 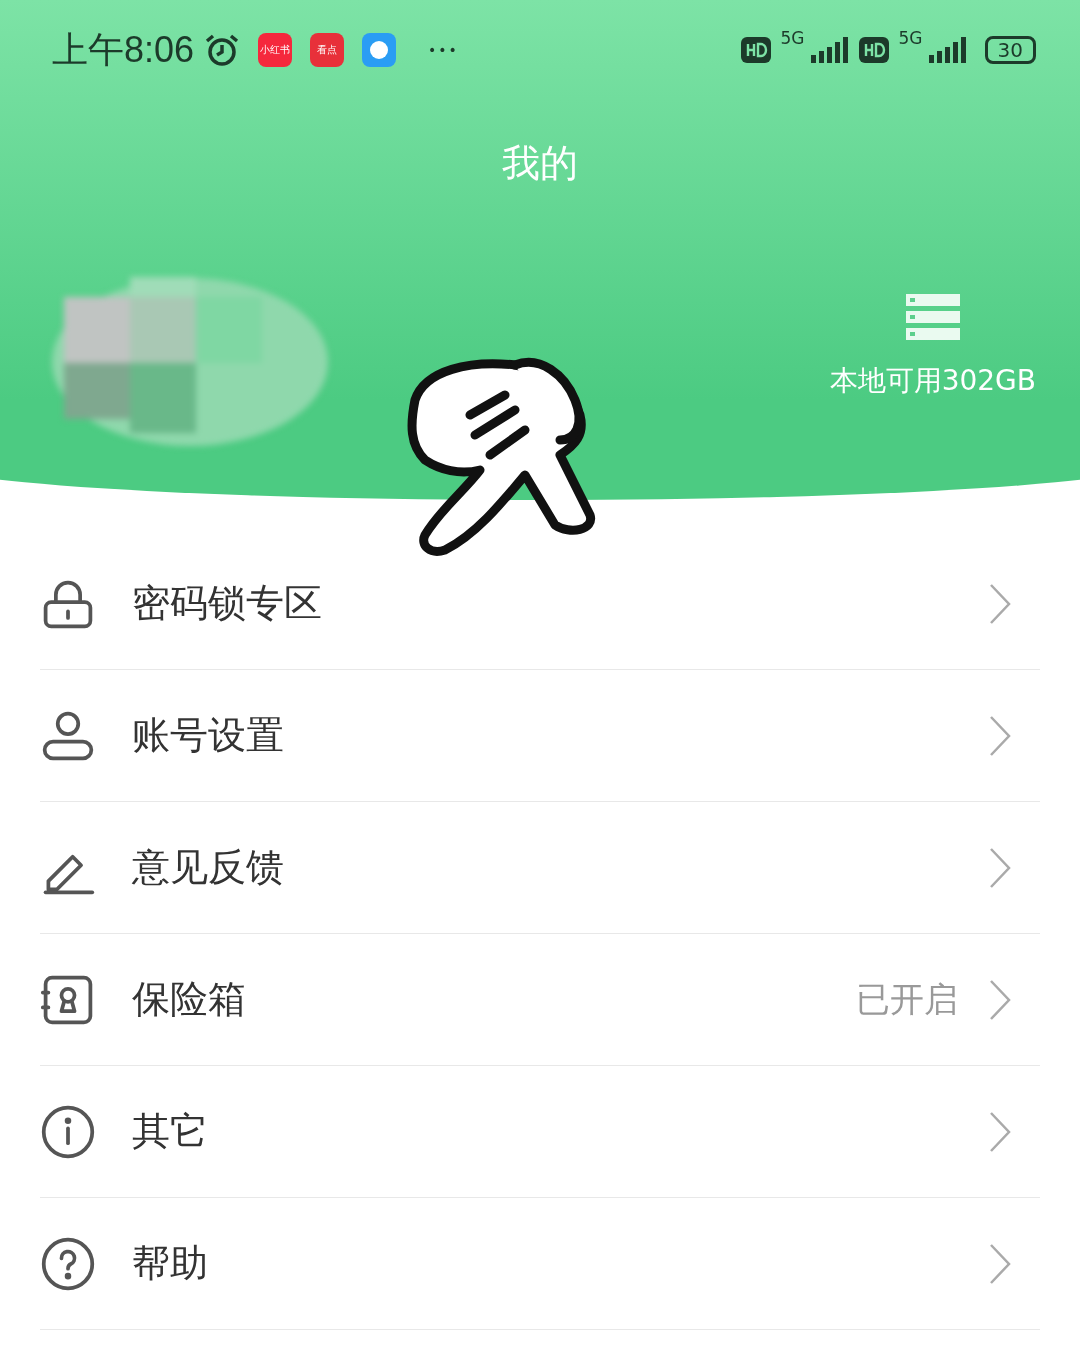 I want to click on battery-level: 30, so click(x=1010, y=50).